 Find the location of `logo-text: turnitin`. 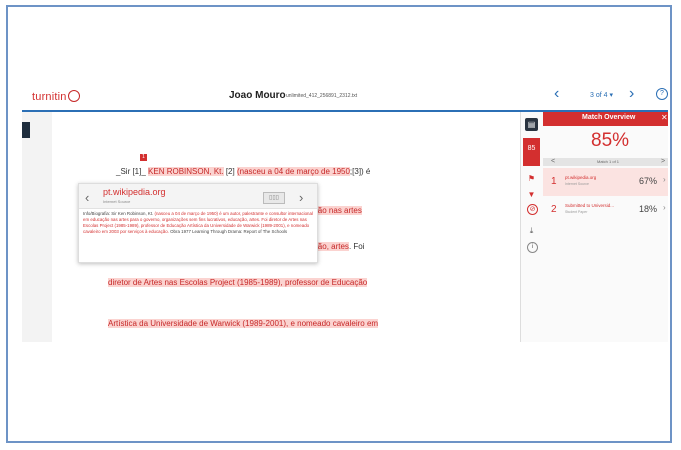

logo-text: turnitin is located at coordinates (49, 97).